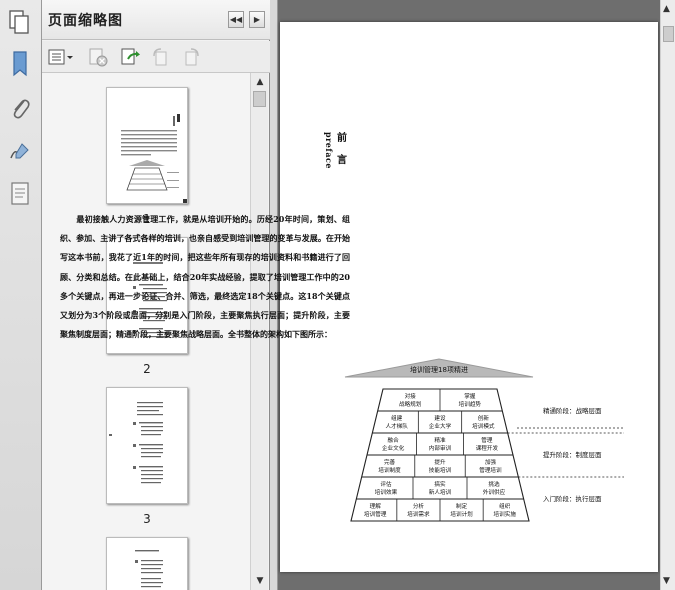  What do you see at coordinates (494, 484) in the screenshot?
I see `pyramid-cell-label: 挑选` at bounding box center [494, 484].